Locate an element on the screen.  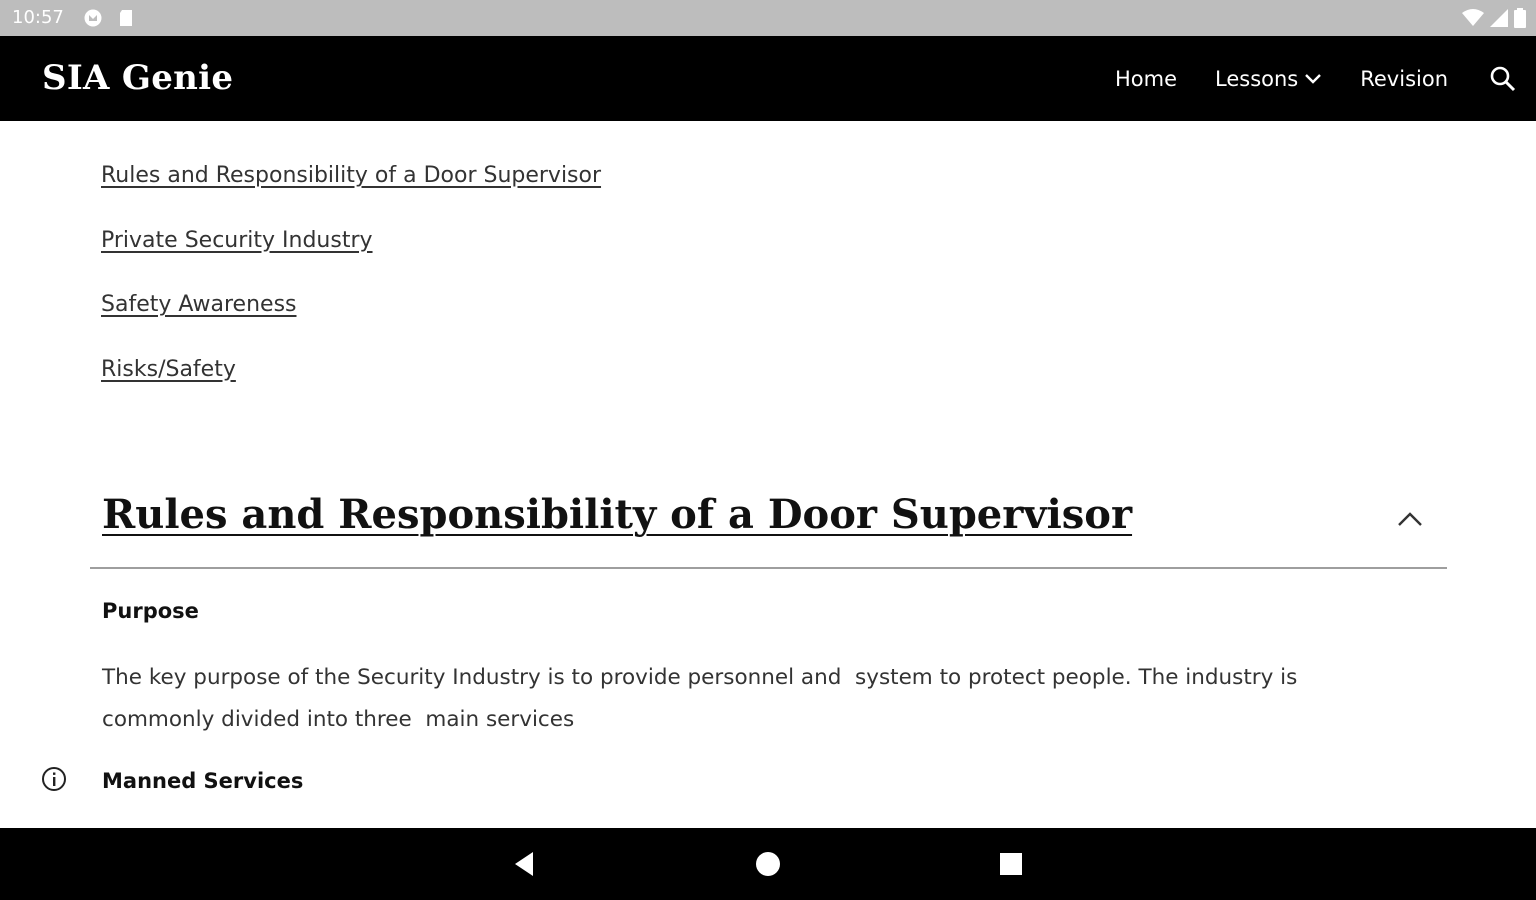
search-button is located at coordinates (1503, 79).